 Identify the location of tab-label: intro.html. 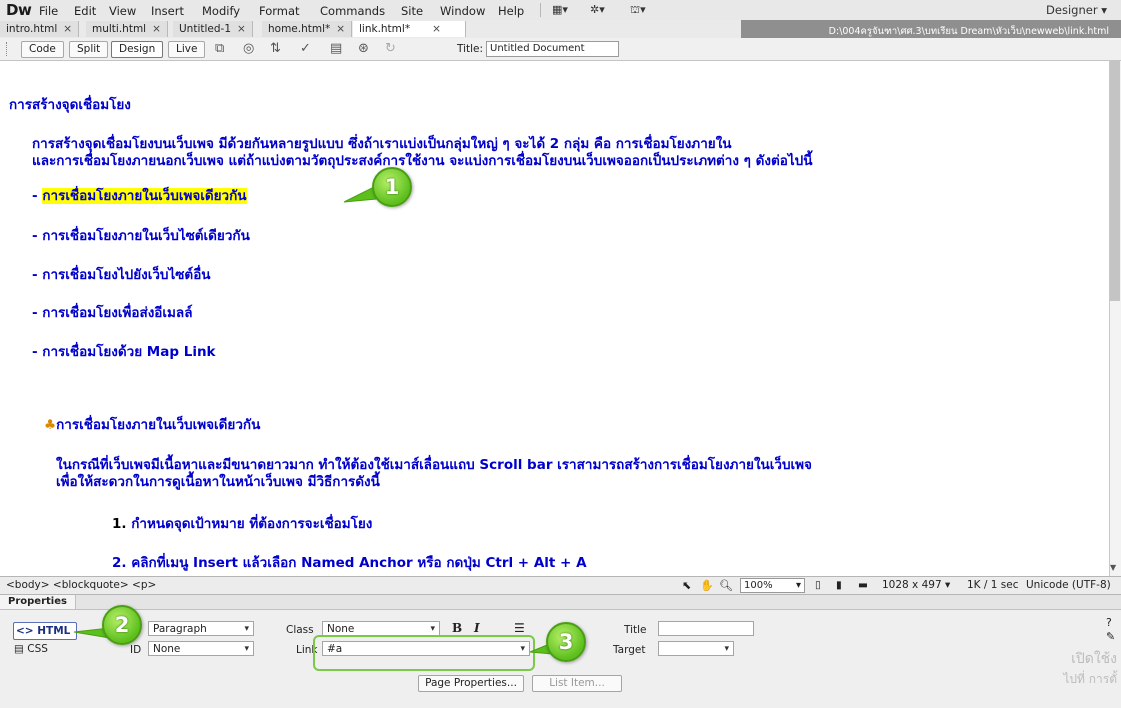
(32, 29).